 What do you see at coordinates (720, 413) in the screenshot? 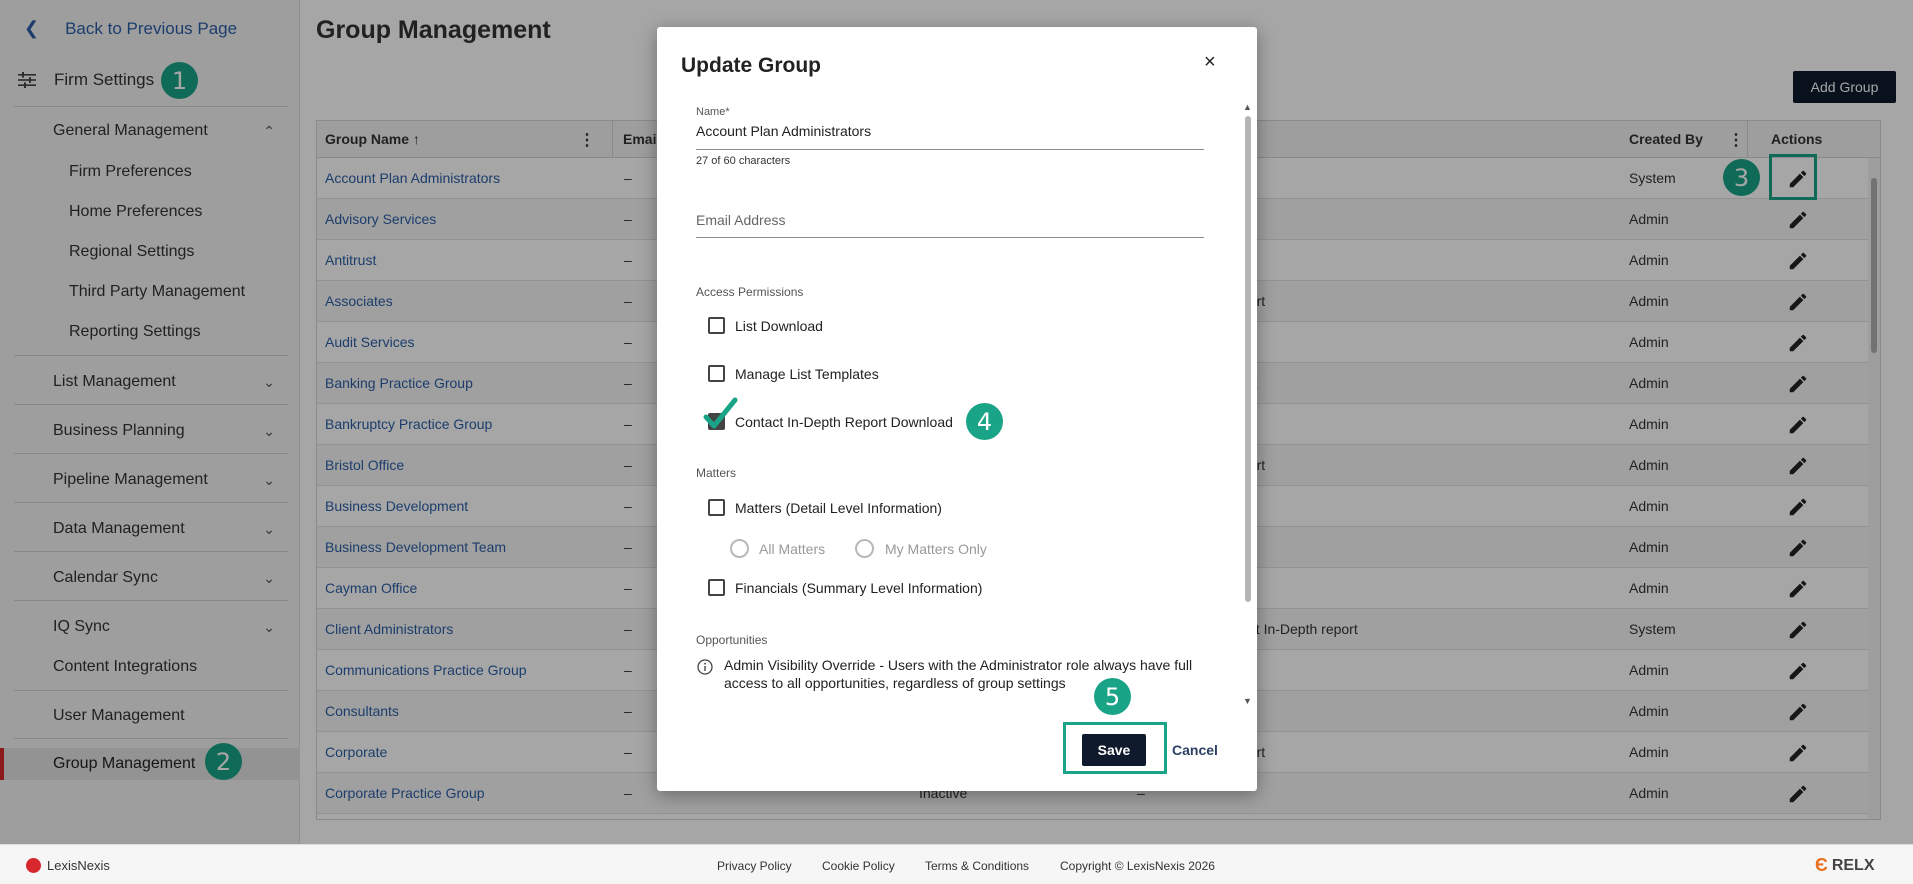
I see `checkmark-icon` at bounding box center [720, 413].